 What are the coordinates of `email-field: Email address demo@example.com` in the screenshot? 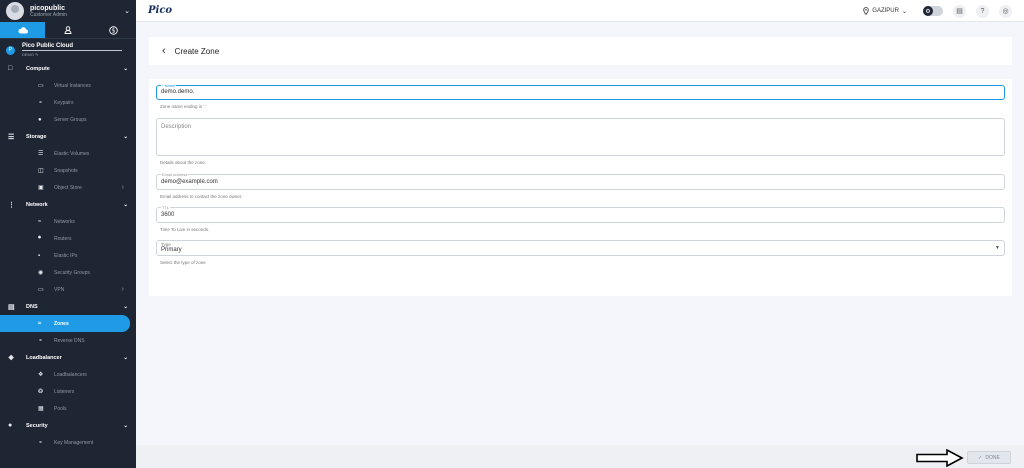 It's located at (580, 181).